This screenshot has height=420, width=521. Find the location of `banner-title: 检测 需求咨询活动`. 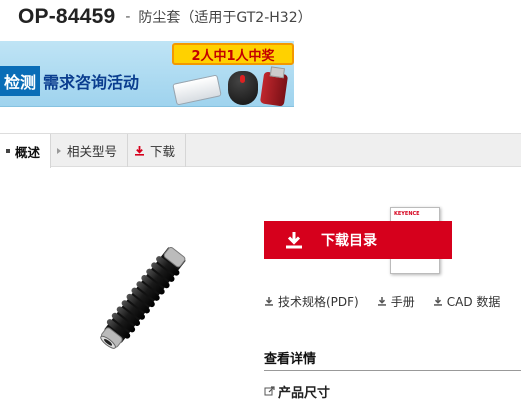

banner-title: 检测 需求咨询活动 is located at coordinates (70, 81).